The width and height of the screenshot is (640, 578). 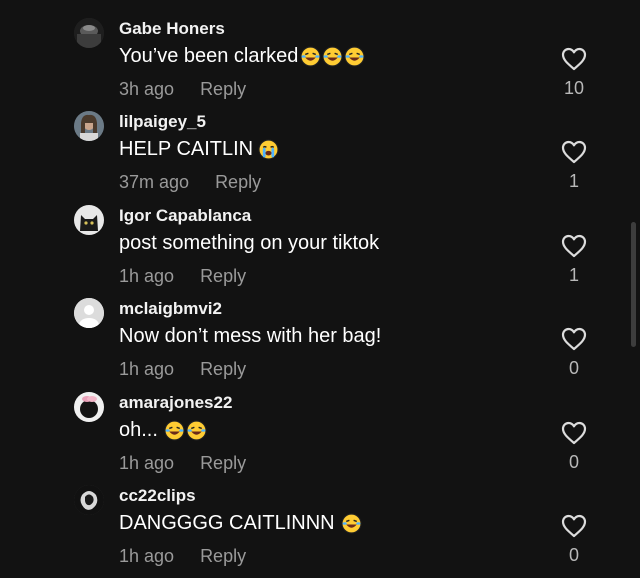 I want to click on scrollbar, so click(x=633, y=284).